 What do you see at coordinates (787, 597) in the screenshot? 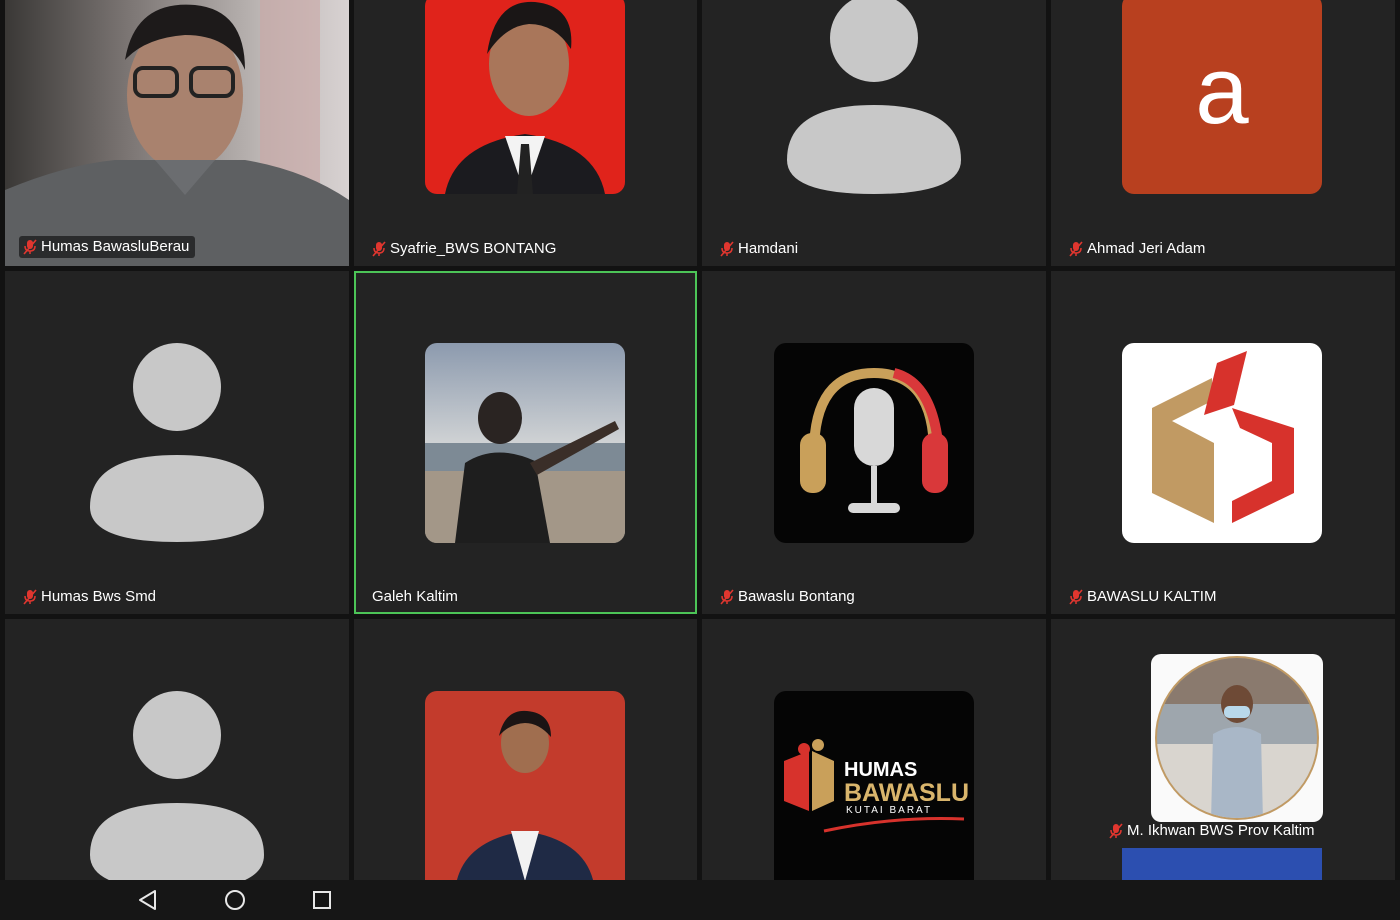
I see `participant-name-label: Bawaslu Bontang` at bounding box center [787, 597].